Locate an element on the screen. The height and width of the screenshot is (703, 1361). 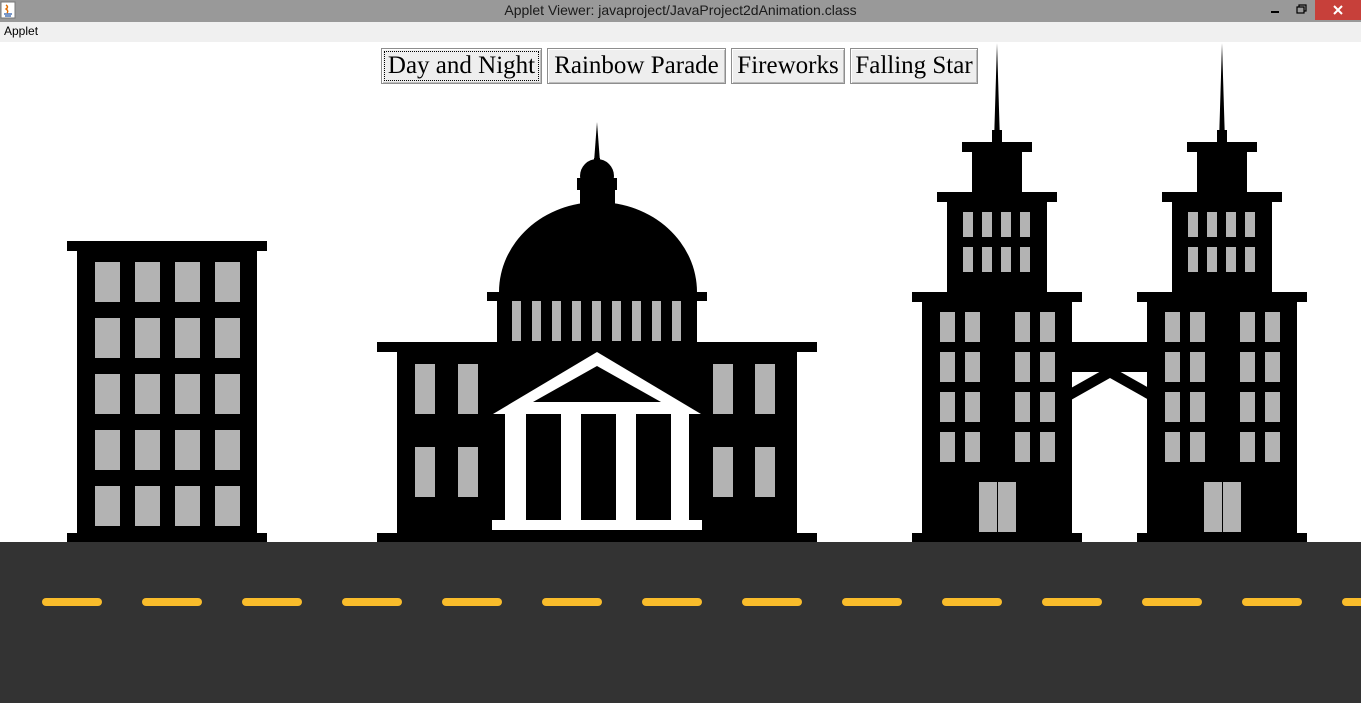
menu-bar: Applet is located at coordinates (680, 32).